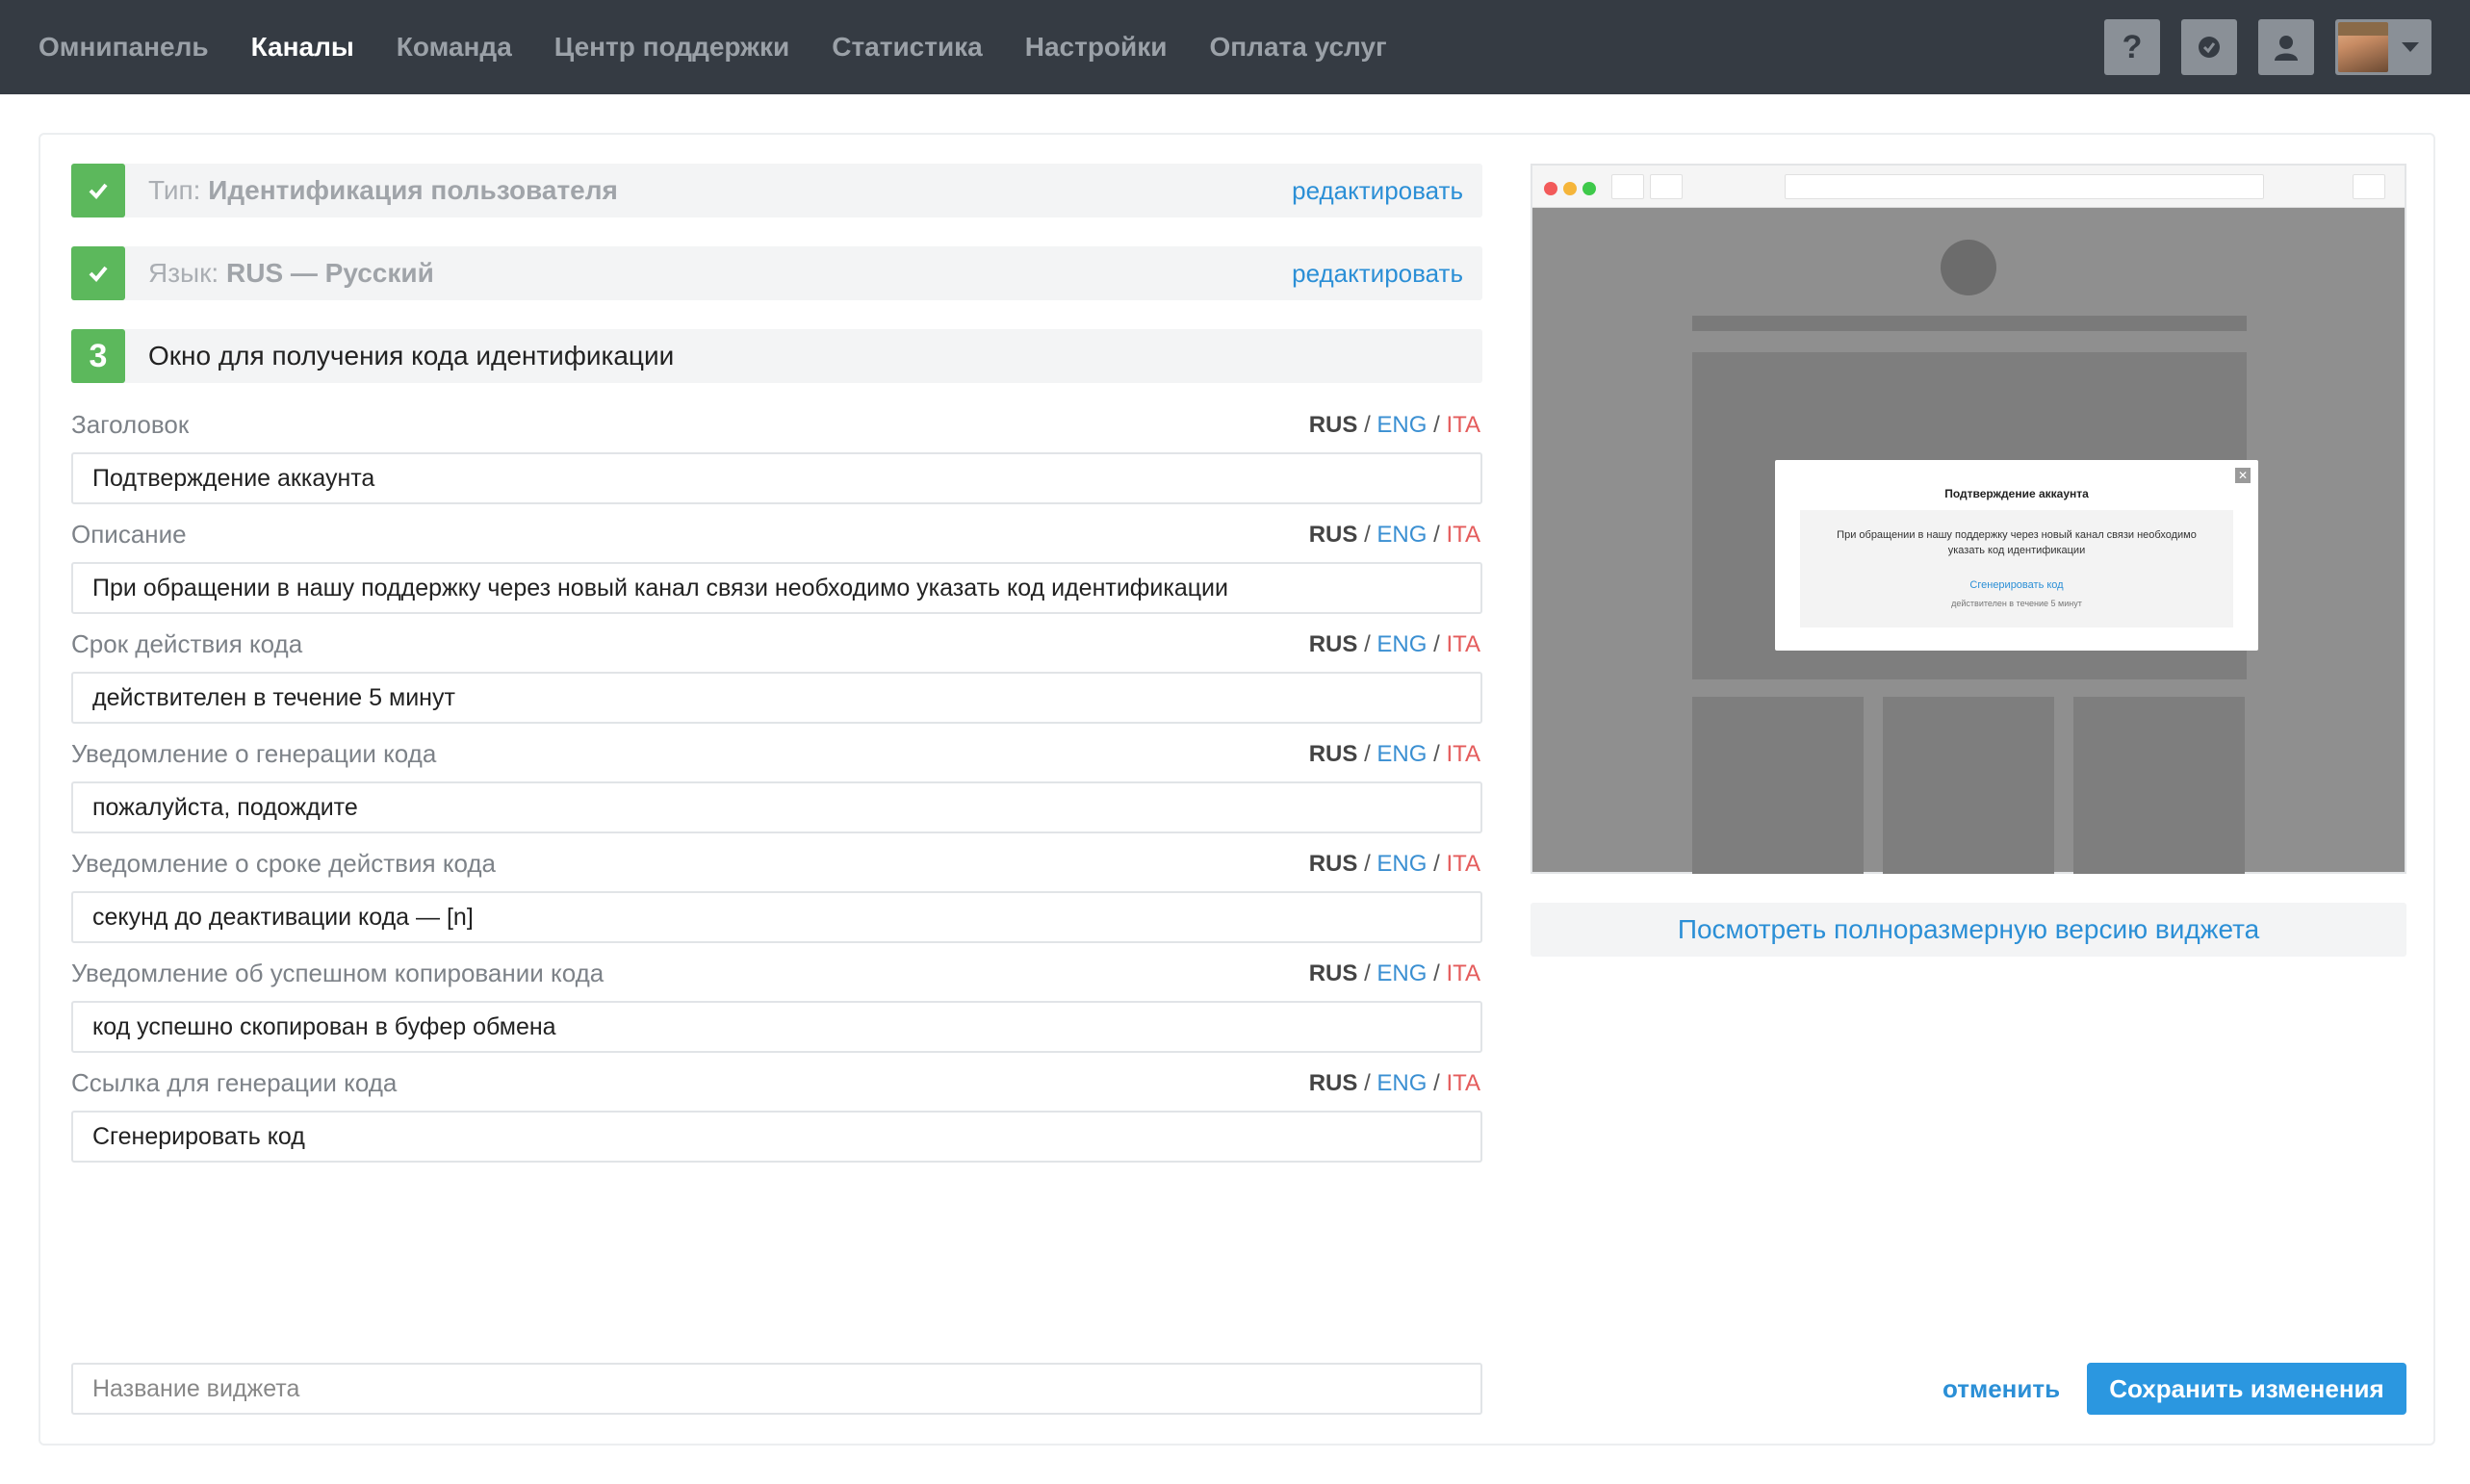  I want to click on expiry-notice-input: секунд до деактивации кода — [n], so click(776, 917).